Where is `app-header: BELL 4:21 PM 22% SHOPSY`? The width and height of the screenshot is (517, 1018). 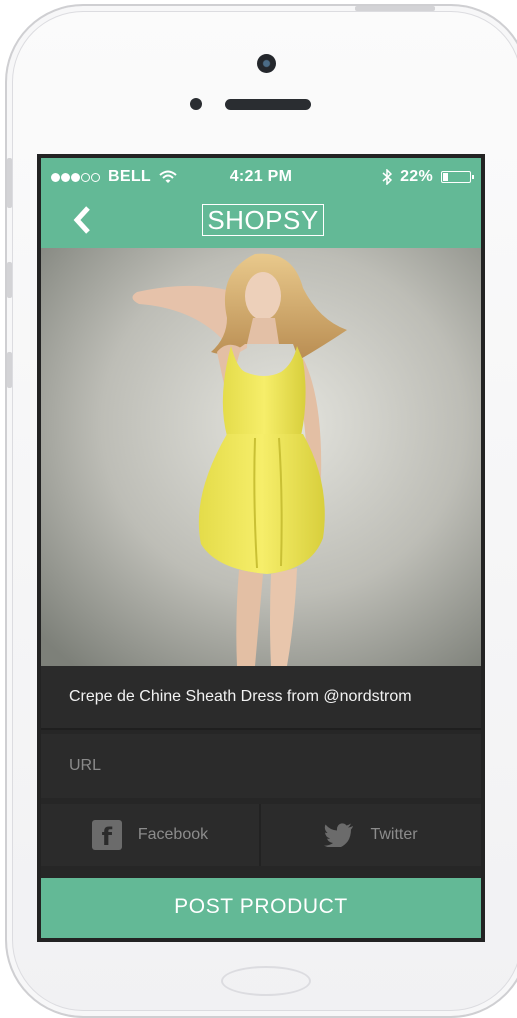
app-header: BELL 4:21 PM 22% SHOPSY is located at coordinates (261, 203).